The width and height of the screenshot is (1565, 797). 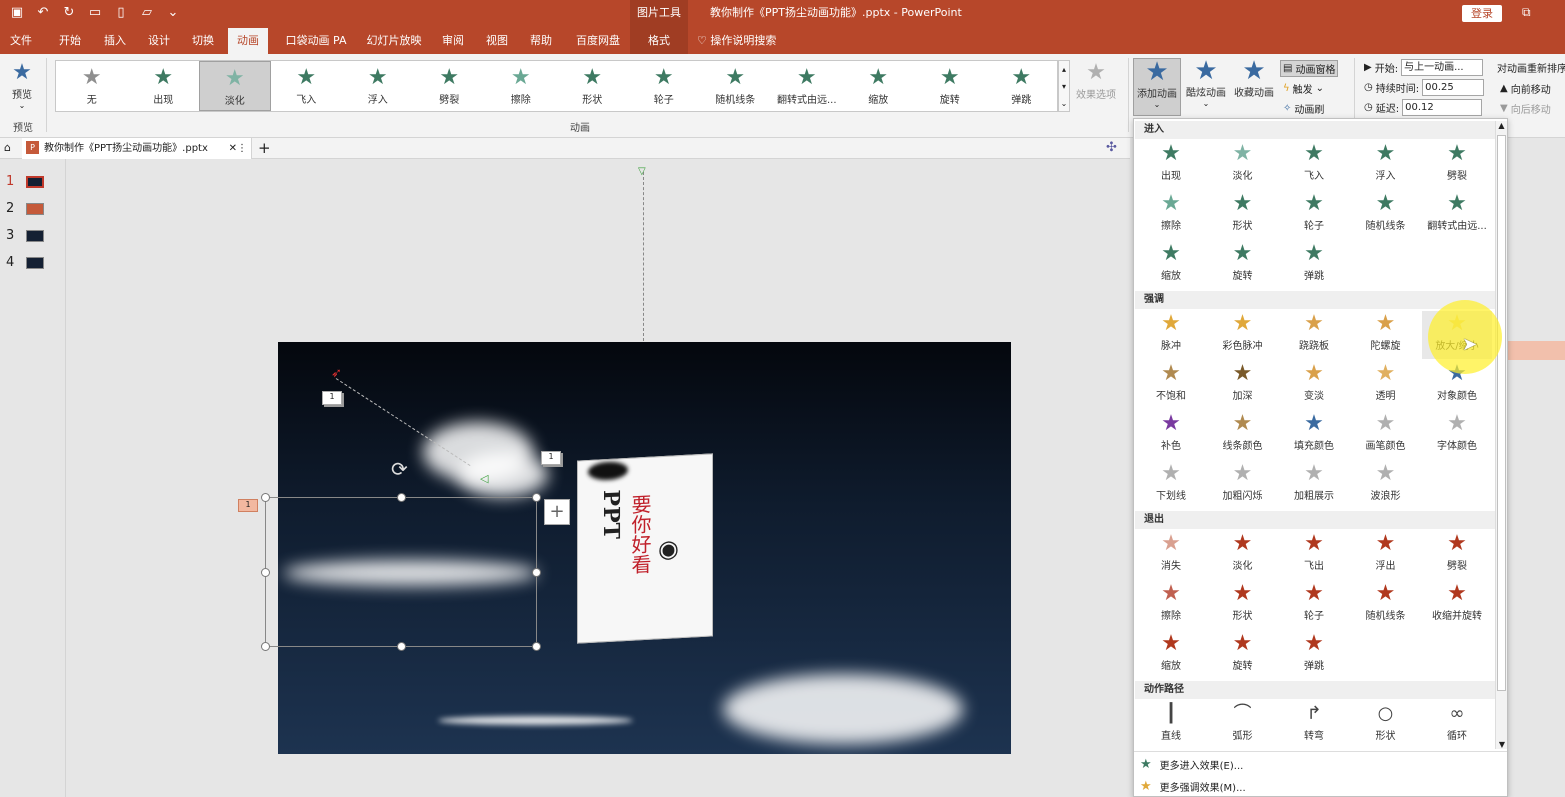 What do you see at coordinates (1314, 555) in the screenshot?
I see `effect-item: ★ 飞出` at bounding box center [1314, 555].